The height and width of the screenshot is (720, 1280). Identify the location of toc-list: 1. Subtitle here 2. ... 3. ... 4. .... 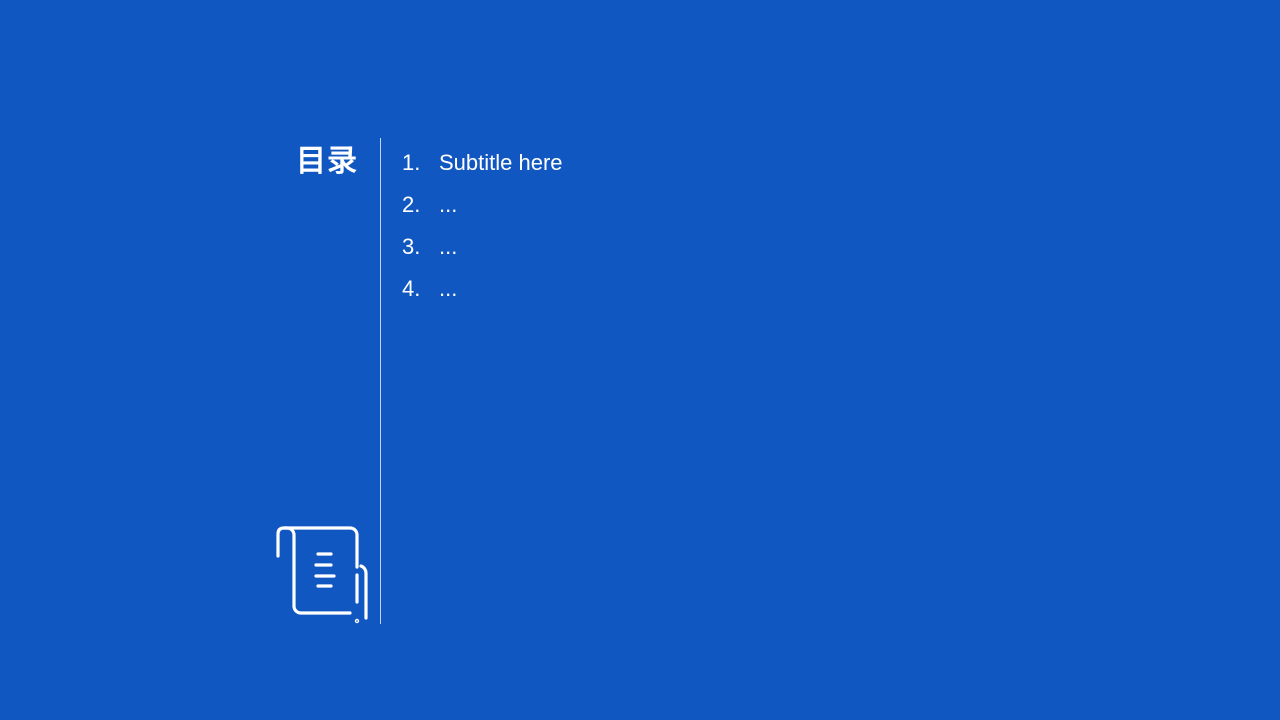
(482, 226).